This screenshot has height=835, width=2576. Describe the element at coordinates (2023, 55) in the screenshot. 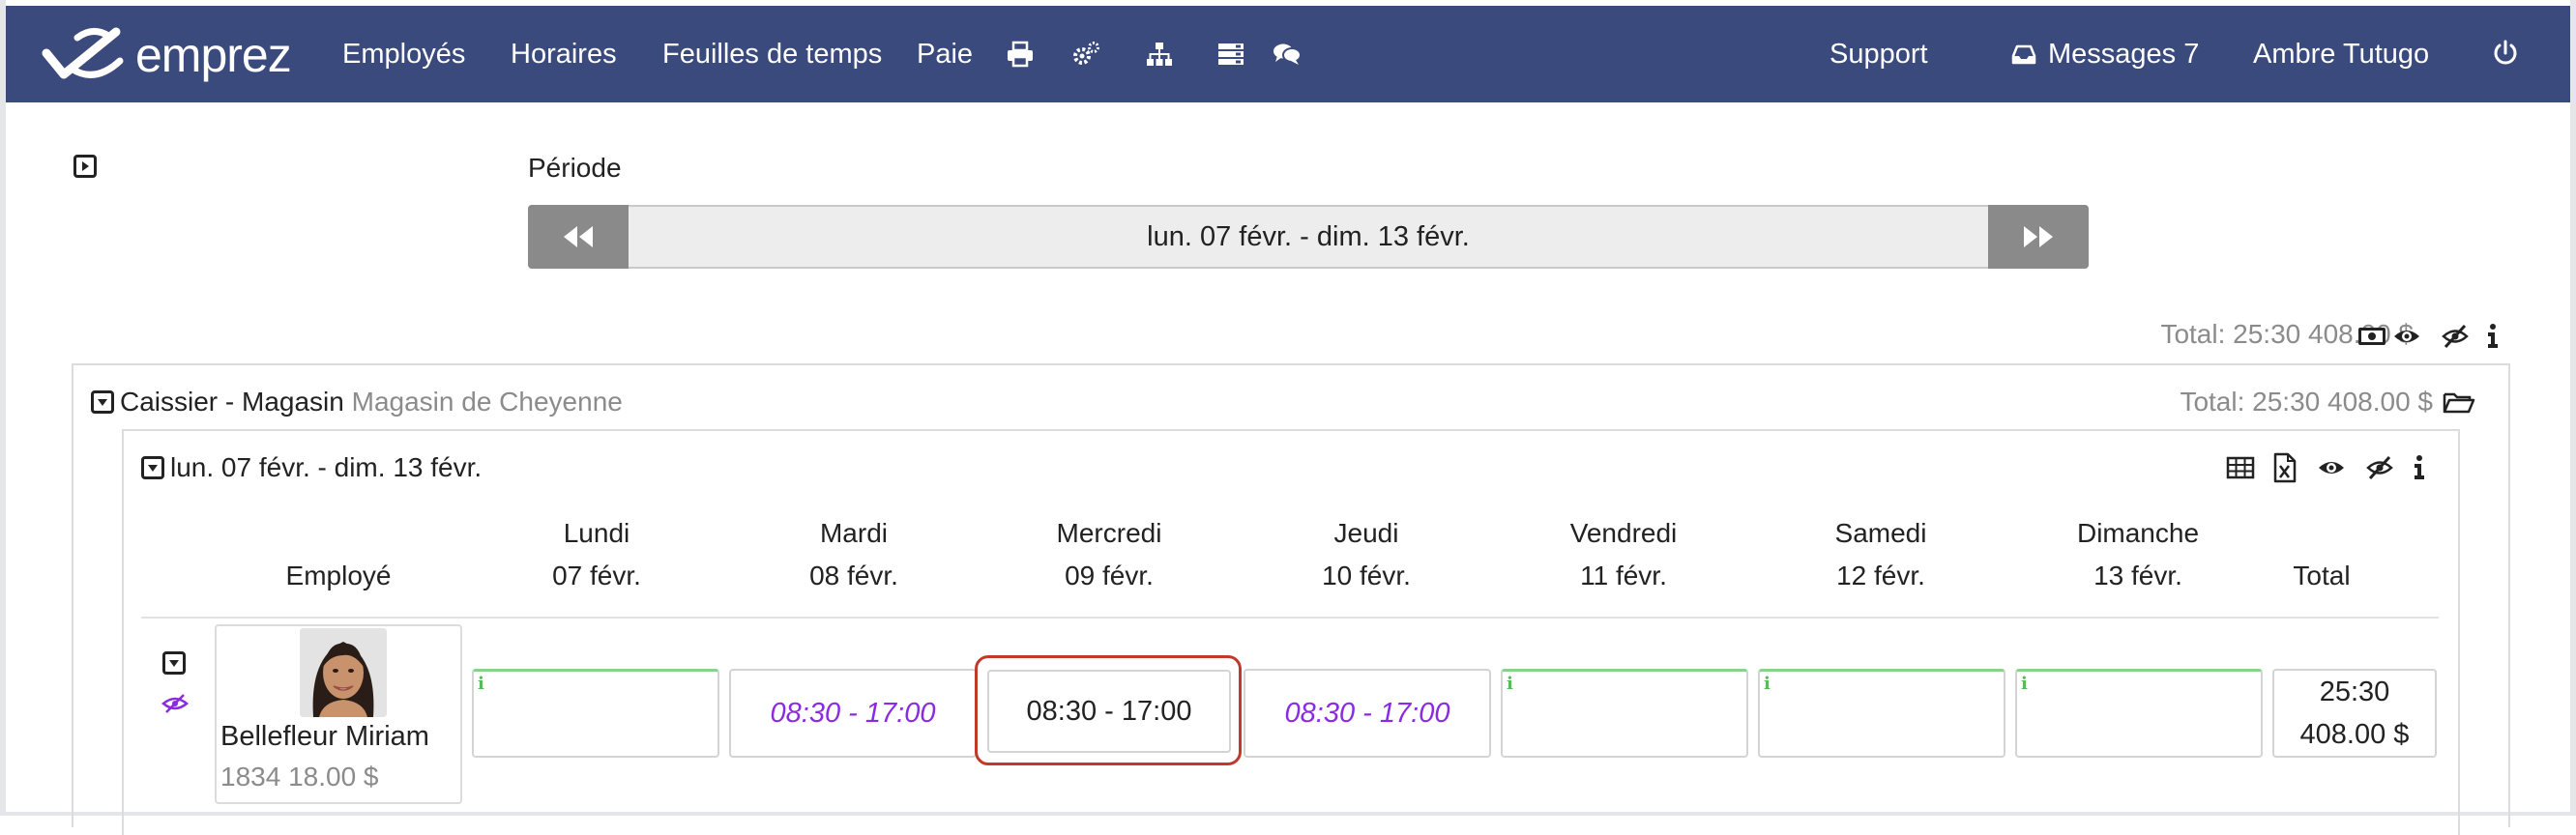

I see `inbox-icon` at that location.